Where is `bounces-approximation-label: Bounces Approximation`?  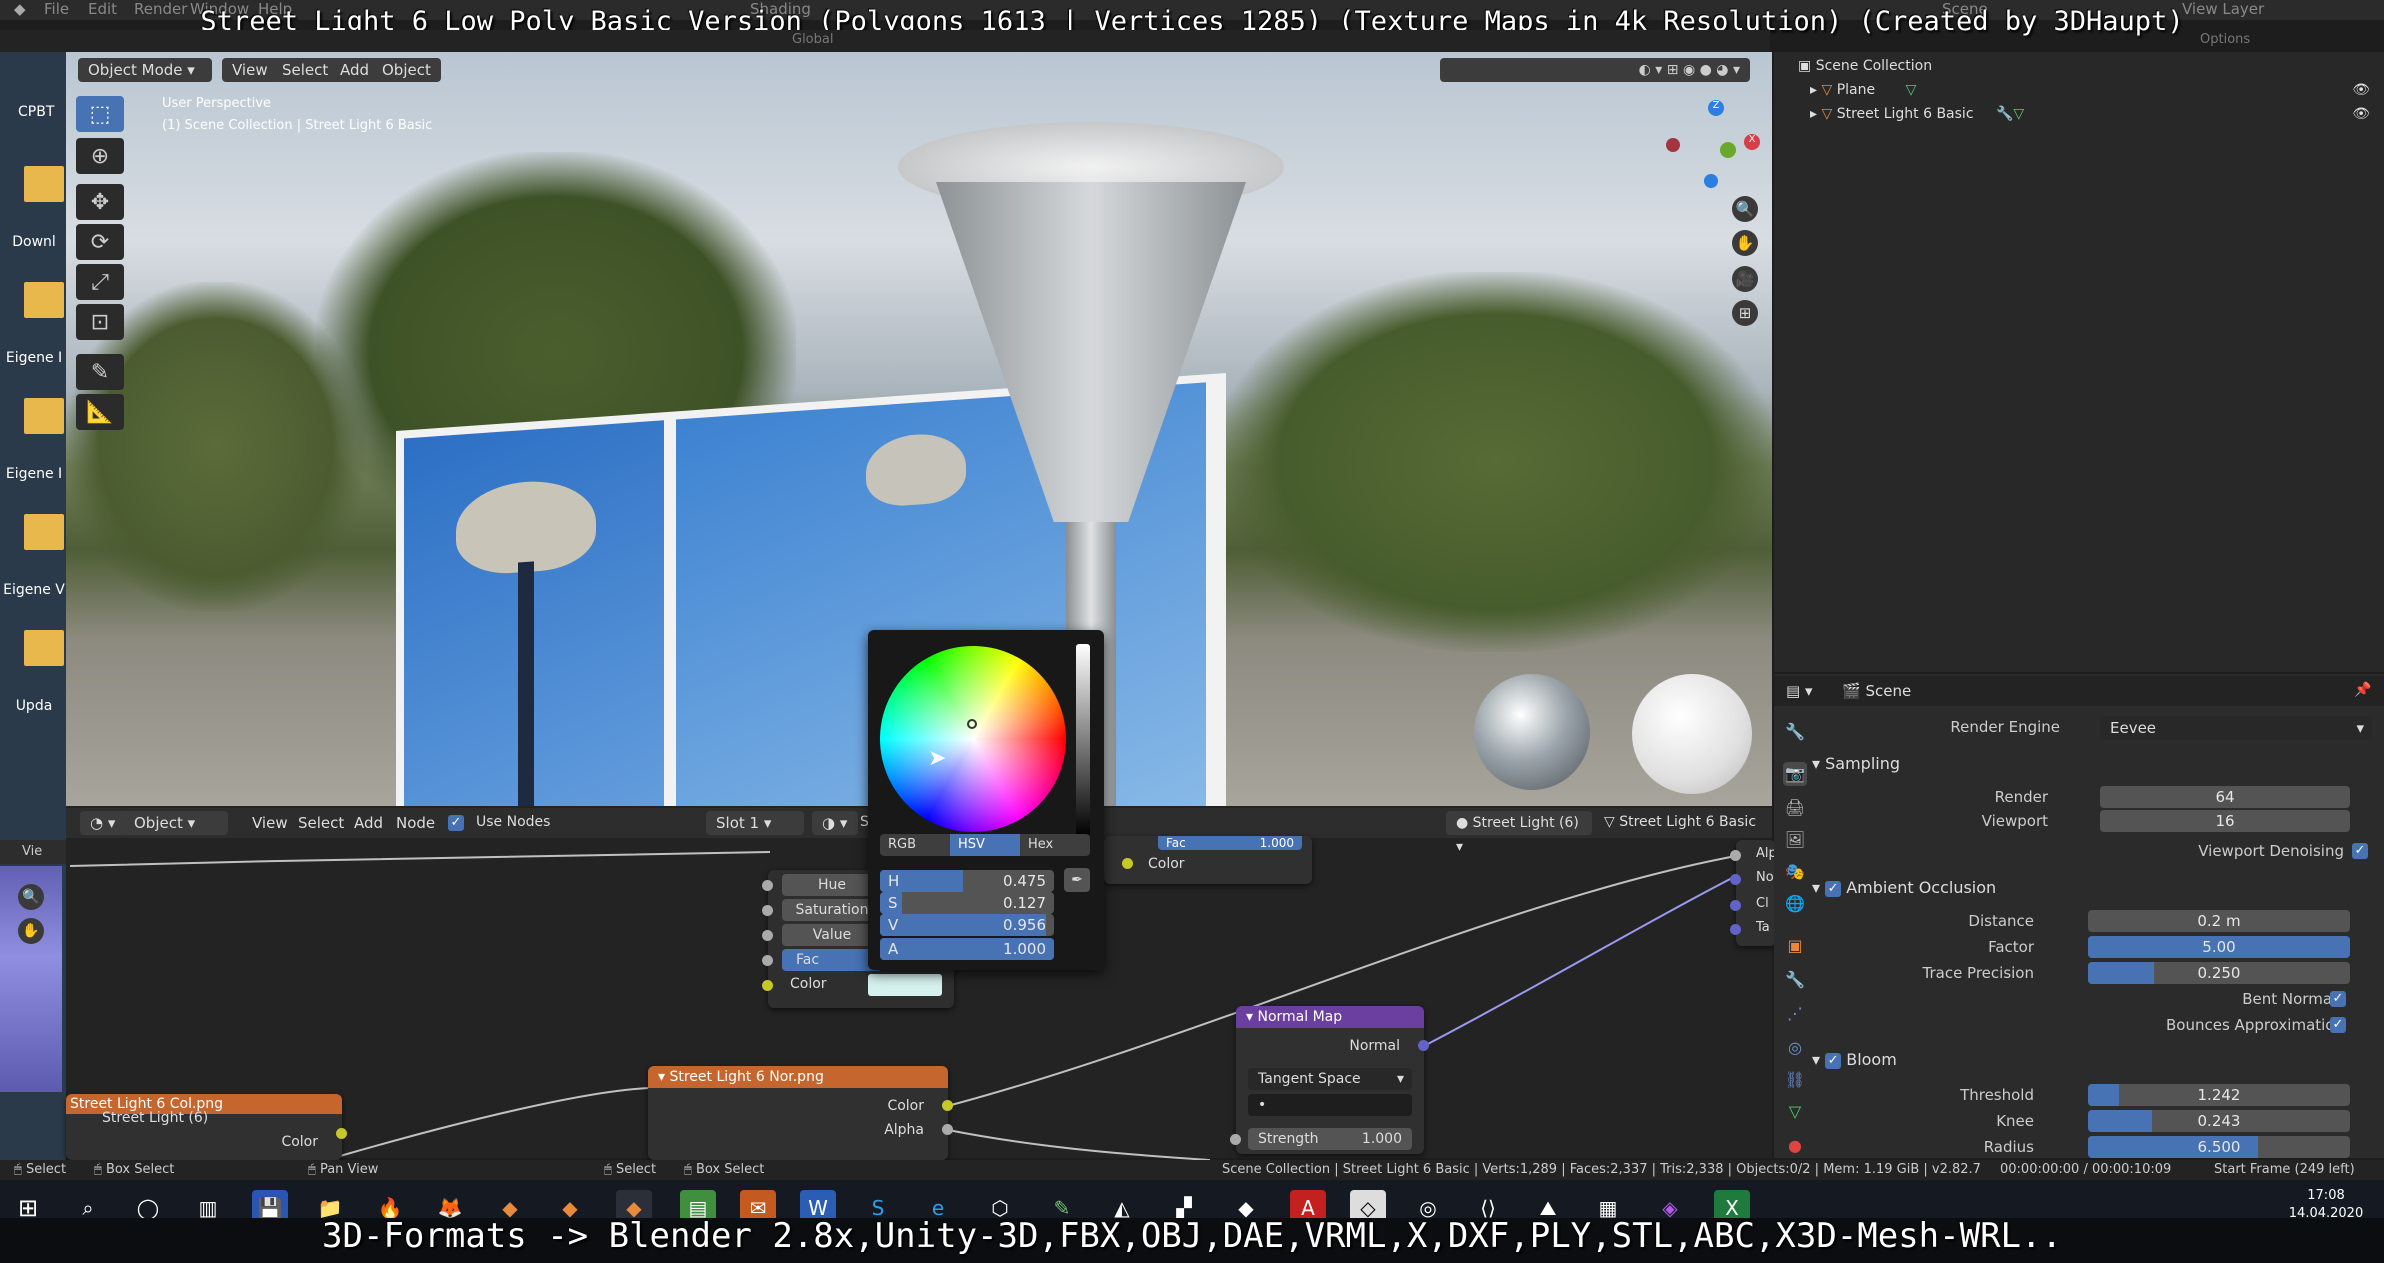 bounces-approximation-label: Bounces Approximation is located at coordinates (2255, 1025).